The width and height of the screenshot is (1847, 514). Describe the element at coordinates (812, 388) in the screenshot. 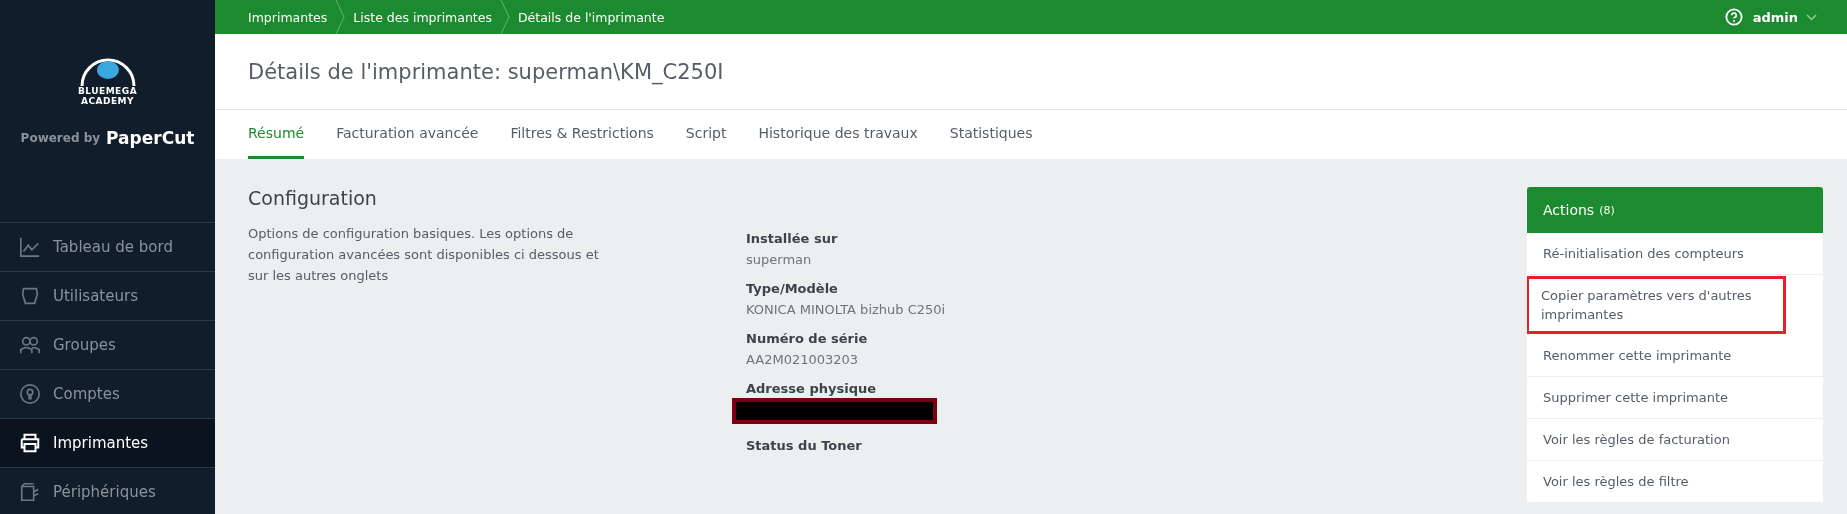

I see `field-label: Adresse physique` at that location.